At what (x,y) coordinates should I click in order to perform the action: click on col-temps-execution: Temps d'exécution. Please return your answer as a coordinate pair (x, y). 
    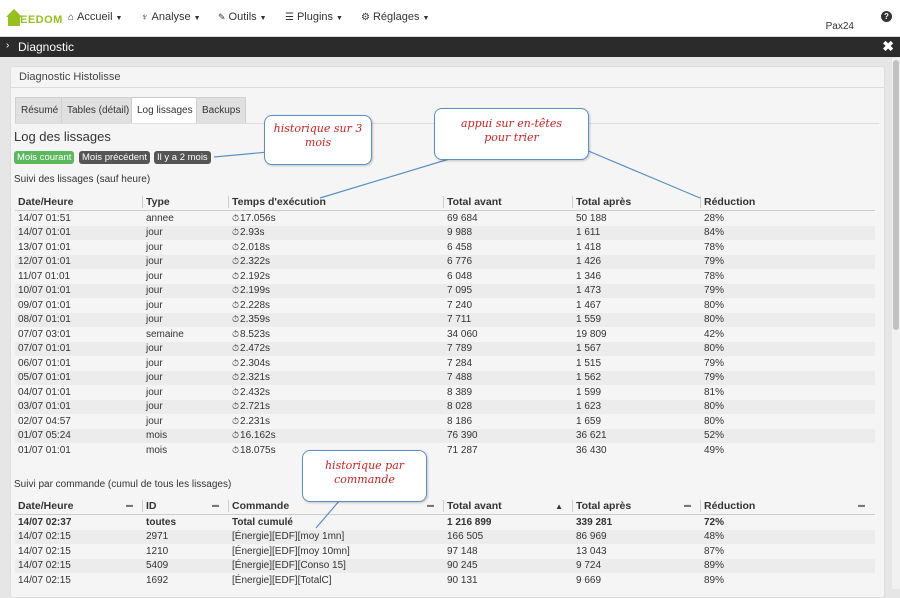
    Looking at the image, I should click on (336, 202).